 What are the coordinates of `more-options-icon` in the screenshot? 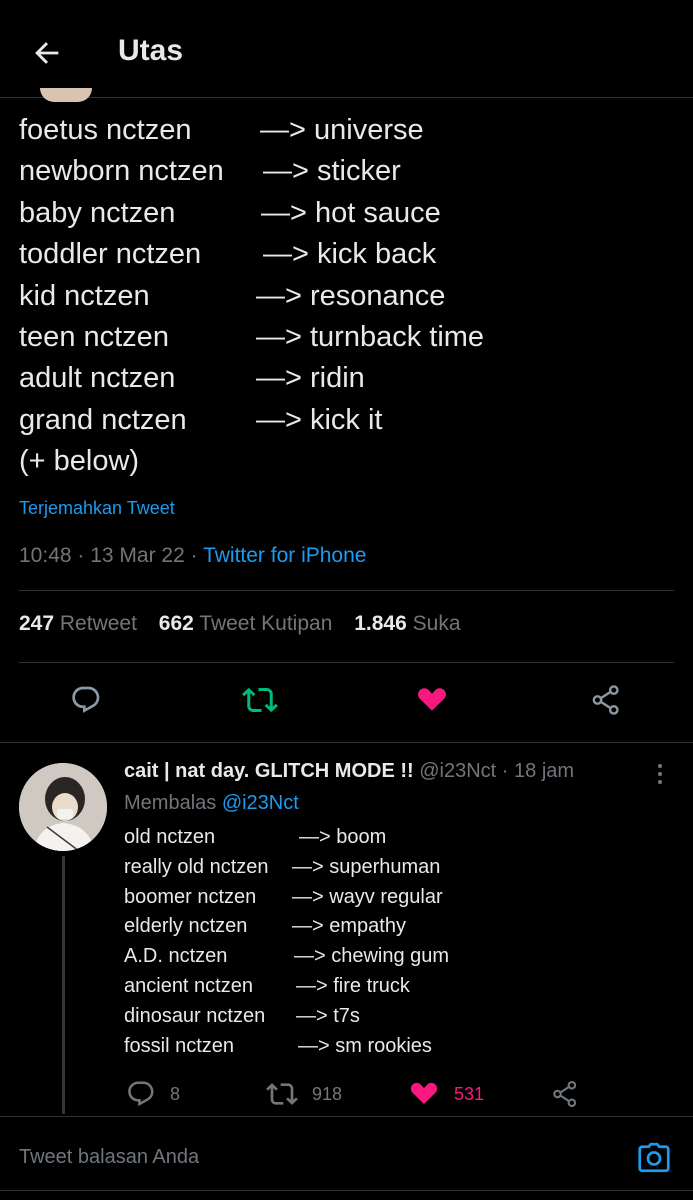 It's located at (660, 774).